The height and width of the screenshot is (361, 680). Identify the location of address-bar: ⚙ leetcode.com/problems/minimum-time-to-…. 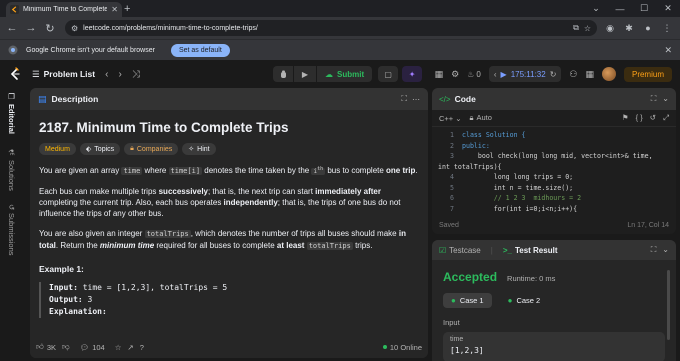
(331, 28).